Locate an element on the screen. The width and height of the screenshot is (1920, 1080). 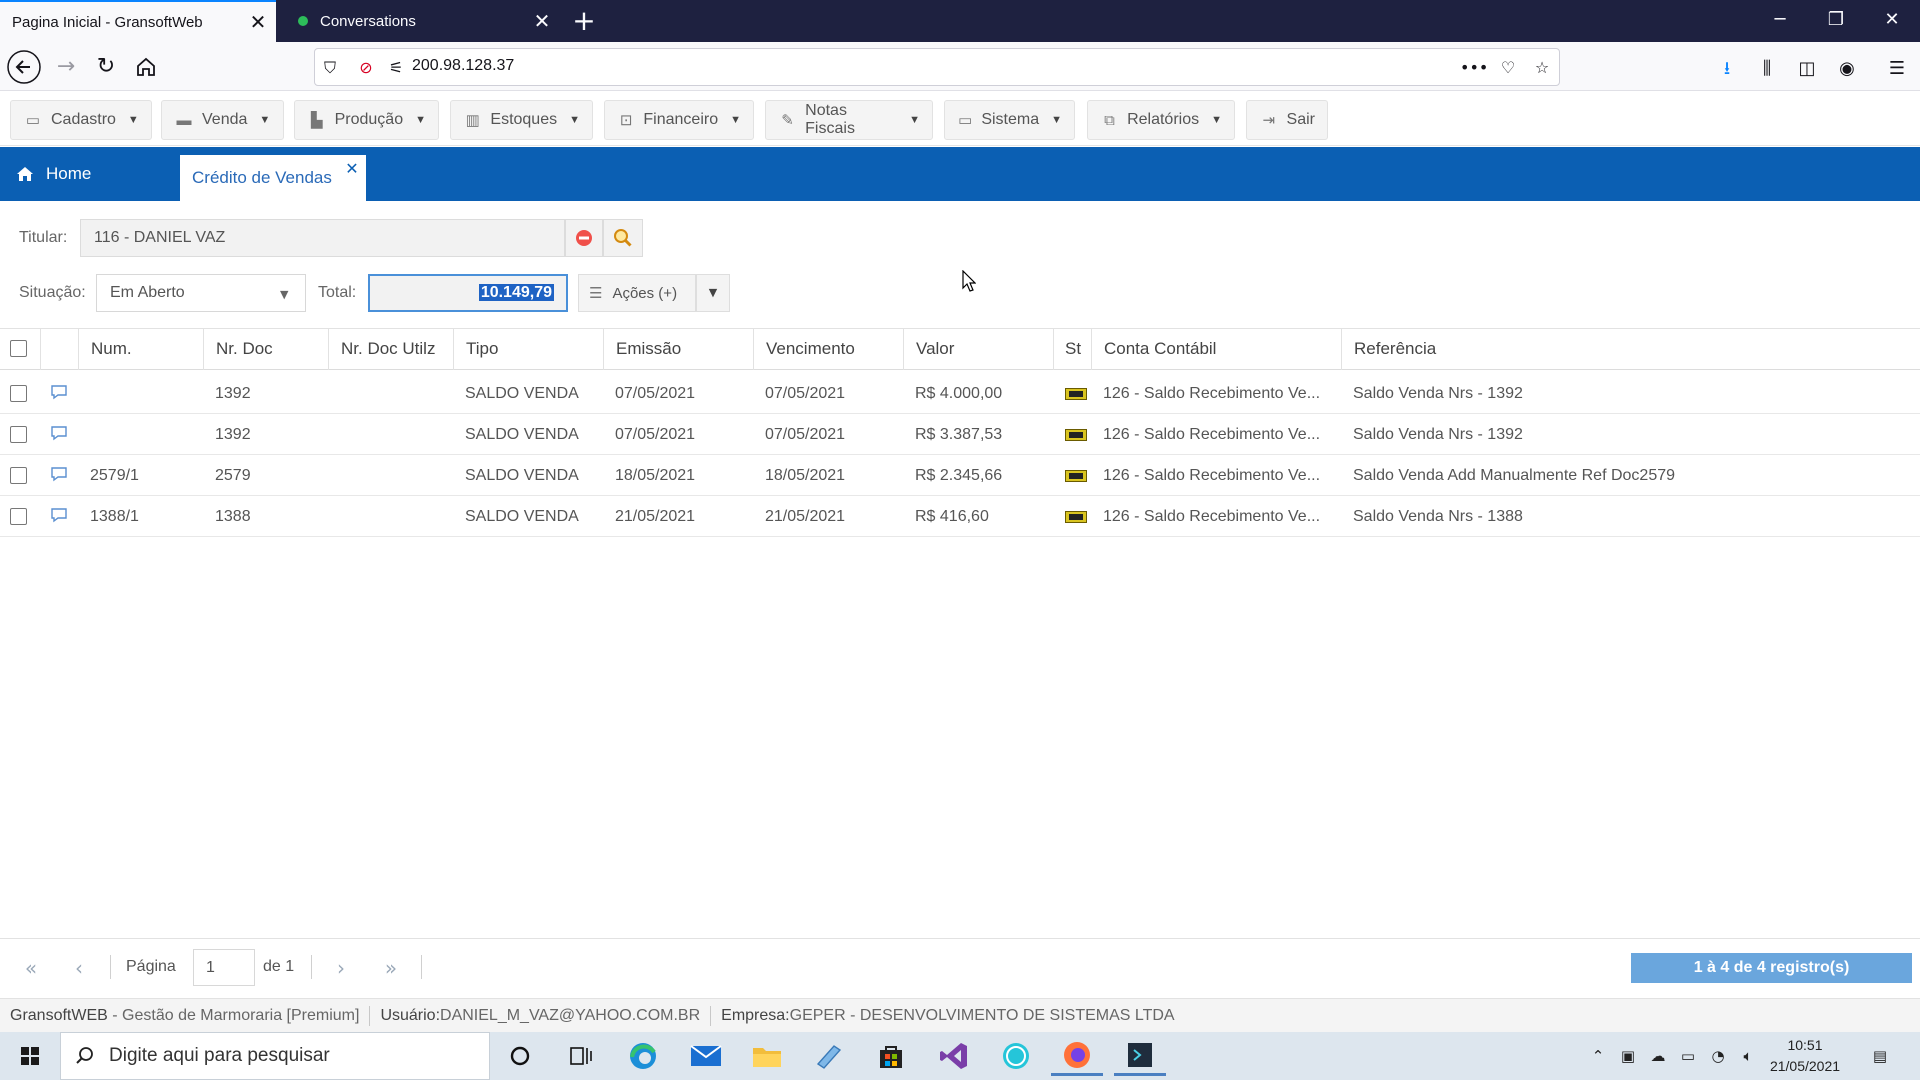
sidebar-icon: ◫ is located at coordinates (1807, 69).